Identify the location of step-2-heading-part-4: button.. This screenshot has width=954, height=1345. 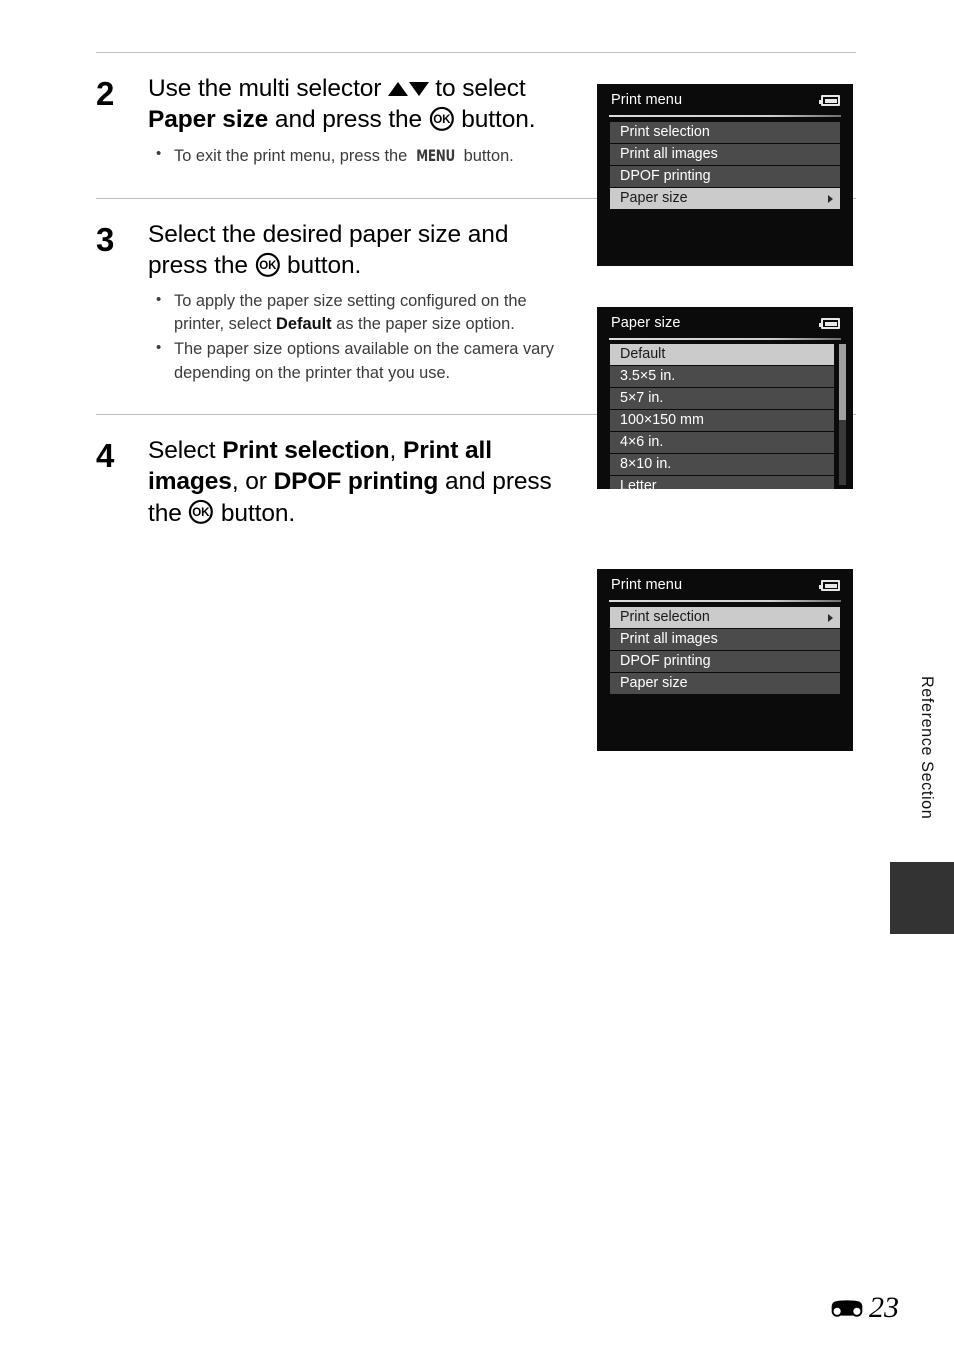
(495, 120).